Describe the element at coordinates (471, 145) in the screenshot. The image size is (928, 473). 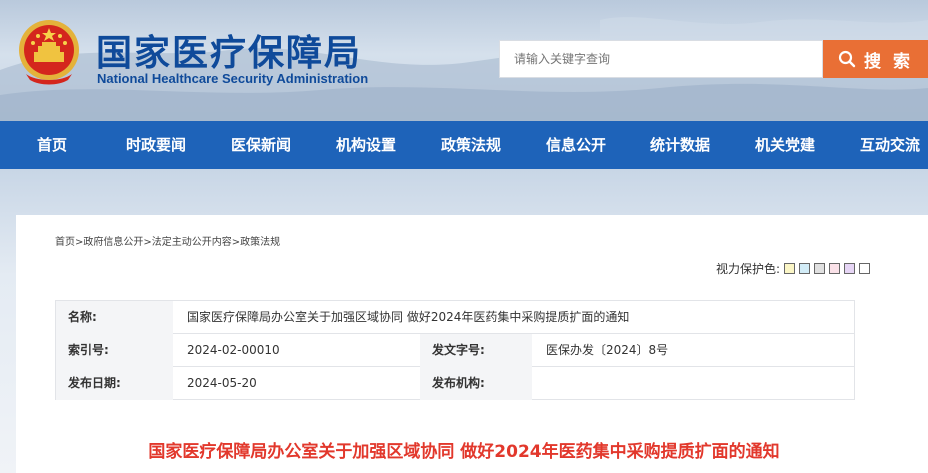
I see `nav-item-policies: 政策法规` at that location.